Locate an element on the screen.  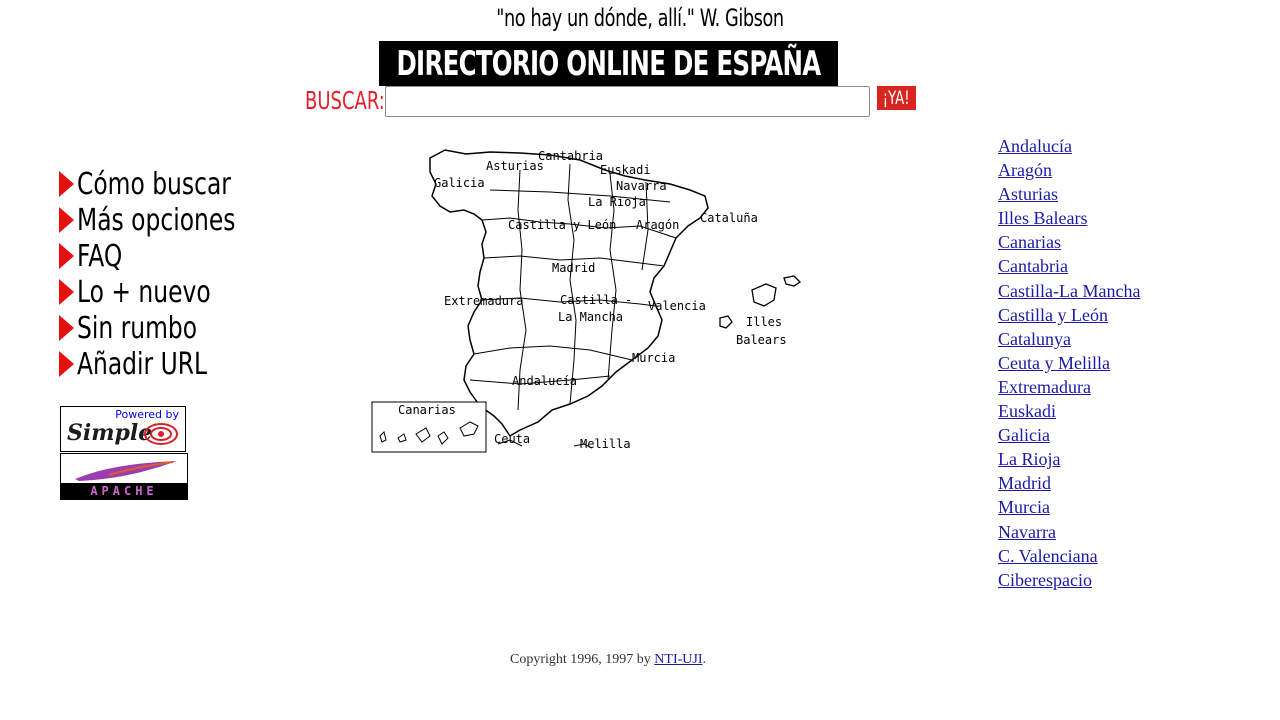
search-submit-button: ¡YA! is located at coordinates (896, 98).